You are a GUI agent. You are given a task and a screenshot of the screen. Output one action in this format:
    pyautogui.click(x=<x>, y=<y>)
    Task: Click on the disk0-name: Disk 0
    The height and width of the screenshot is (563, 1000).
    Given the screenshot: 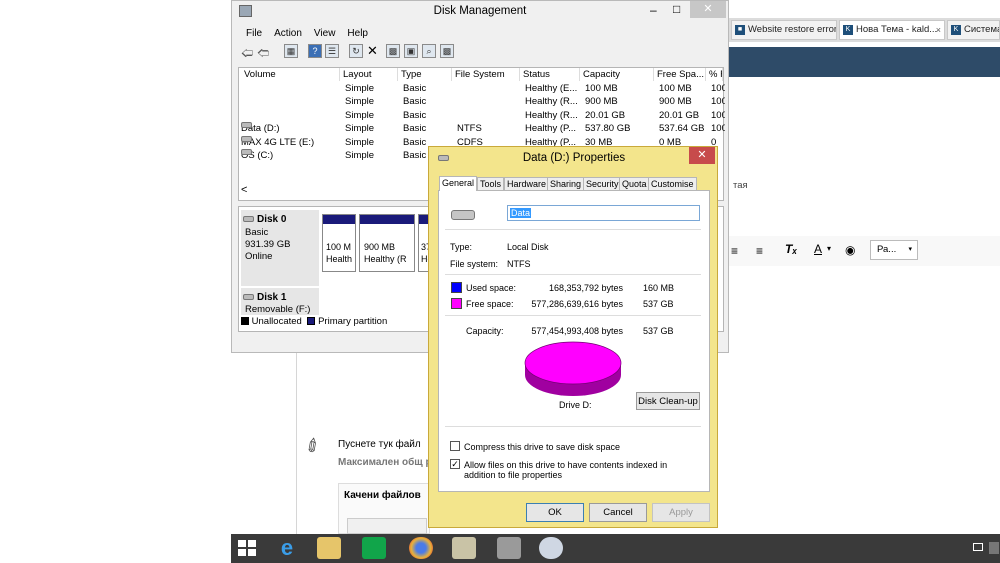 What is the action you would take?
    pyautogui.click(x=272, y=219)
    